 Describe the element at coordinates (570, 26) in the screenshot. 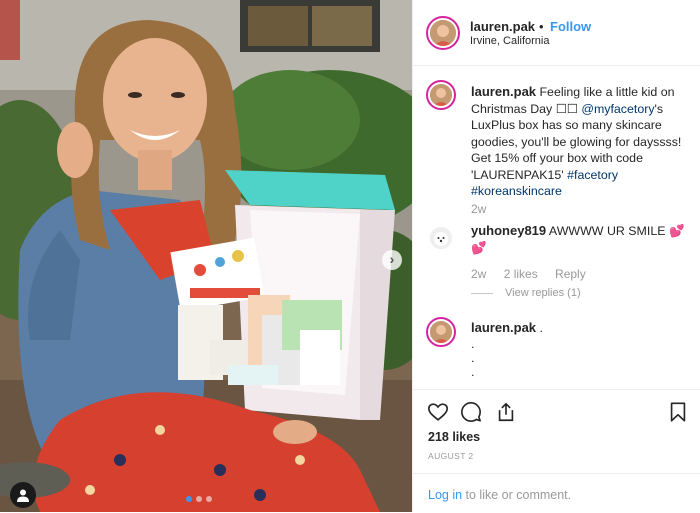

I see `follow-button: Follow` at that location.